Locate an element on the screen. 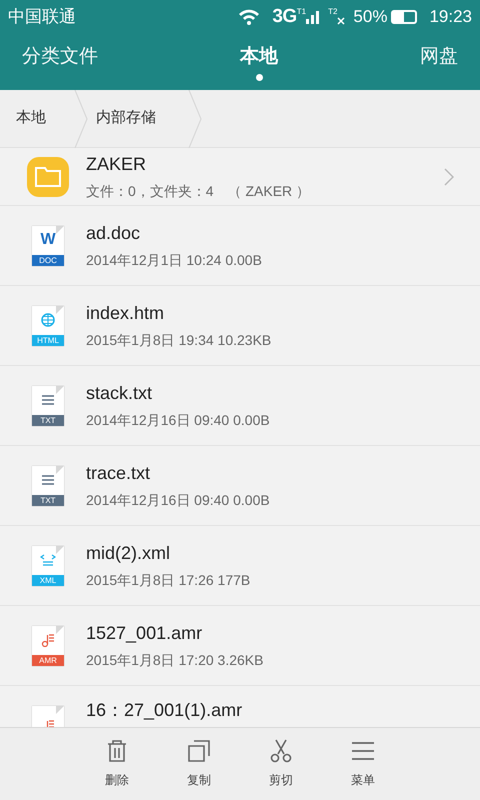 The image size is (480, 800). file-details: 2015年1月8日 19:34 10.23KB is located at coordinates (179, 340).